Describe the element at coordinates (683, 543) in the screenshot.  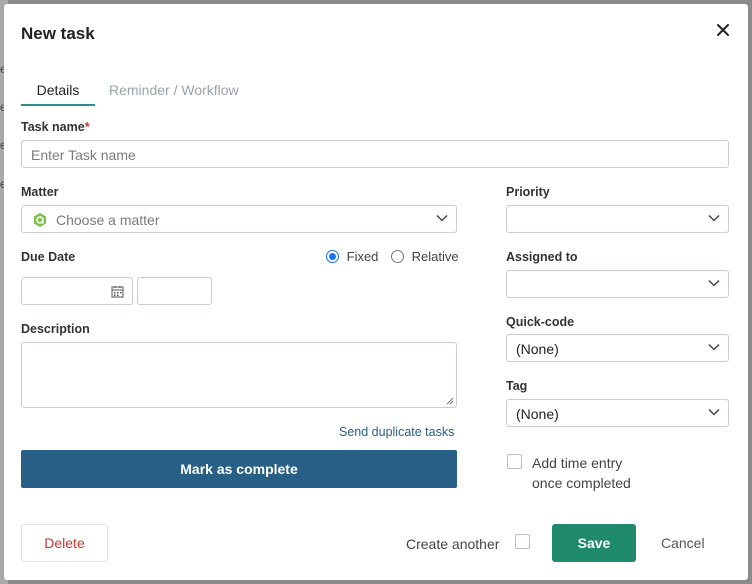
I see `cancel-button: Cancel` at that location.